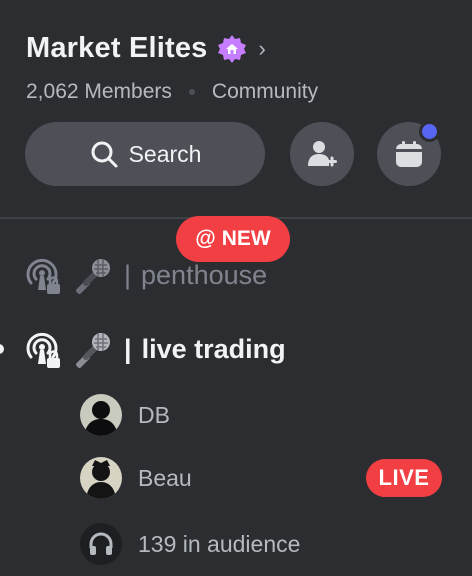 The width and height of the screenshot is (472, 576). What do you see at coordinates (205, 238) in the screenshot?
I see `mention-at-icon: @` at bounding box center [205, 238].